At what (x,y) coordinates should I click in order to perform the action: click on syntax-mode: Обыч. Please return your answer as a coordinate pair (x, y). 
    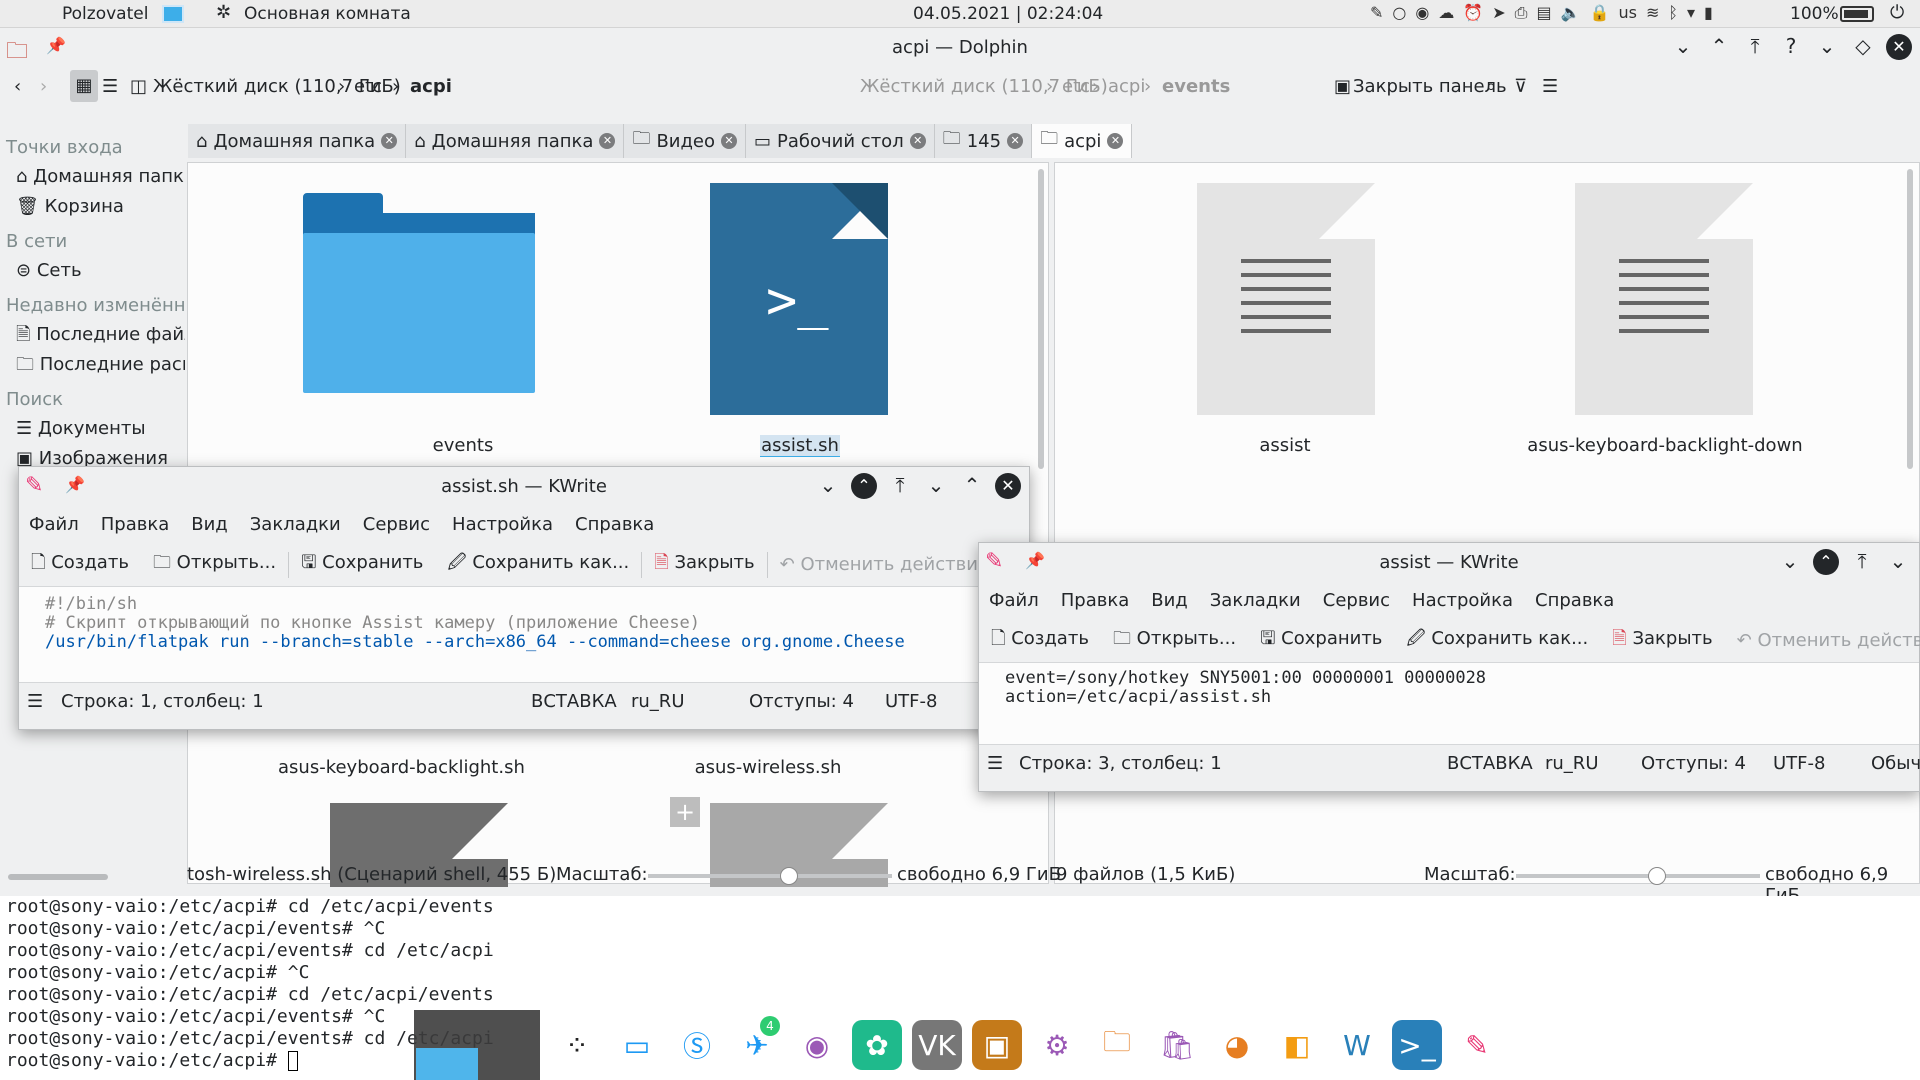
    Looking at the image, I should click on (1895, 763).